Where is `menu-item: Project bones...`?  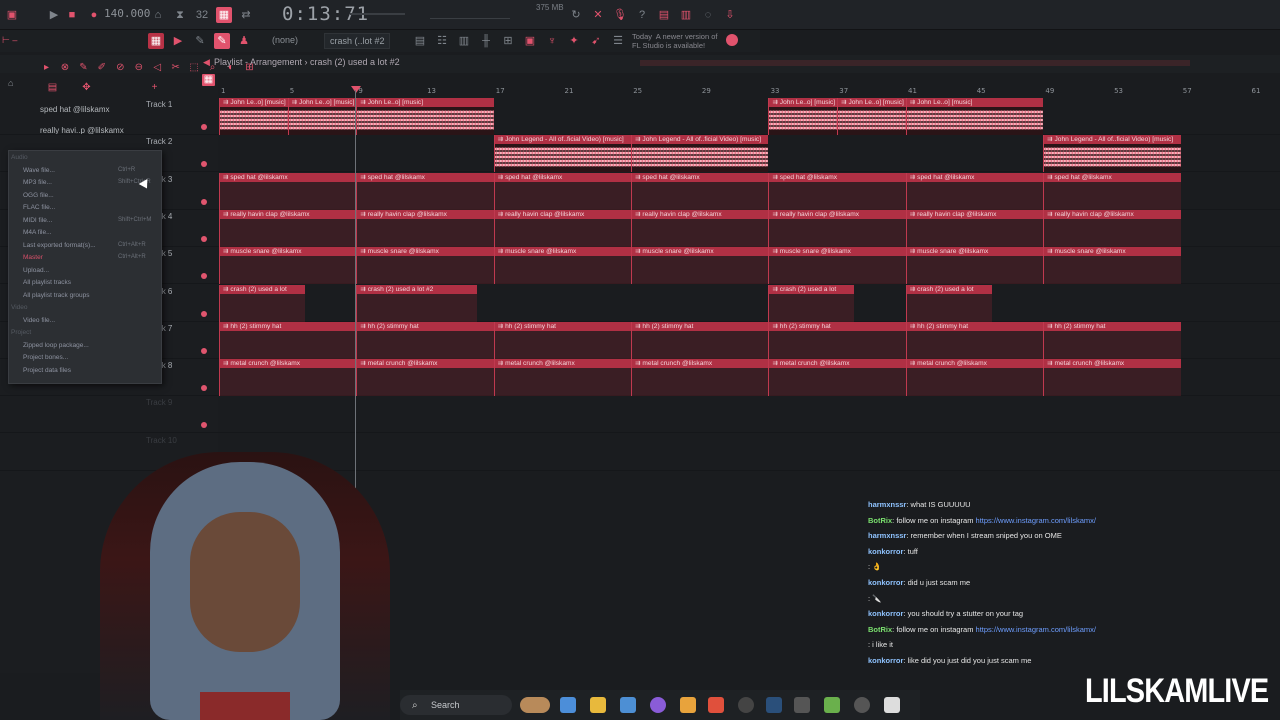
menu-item: Project bones... is located at coordinates (45, 357).